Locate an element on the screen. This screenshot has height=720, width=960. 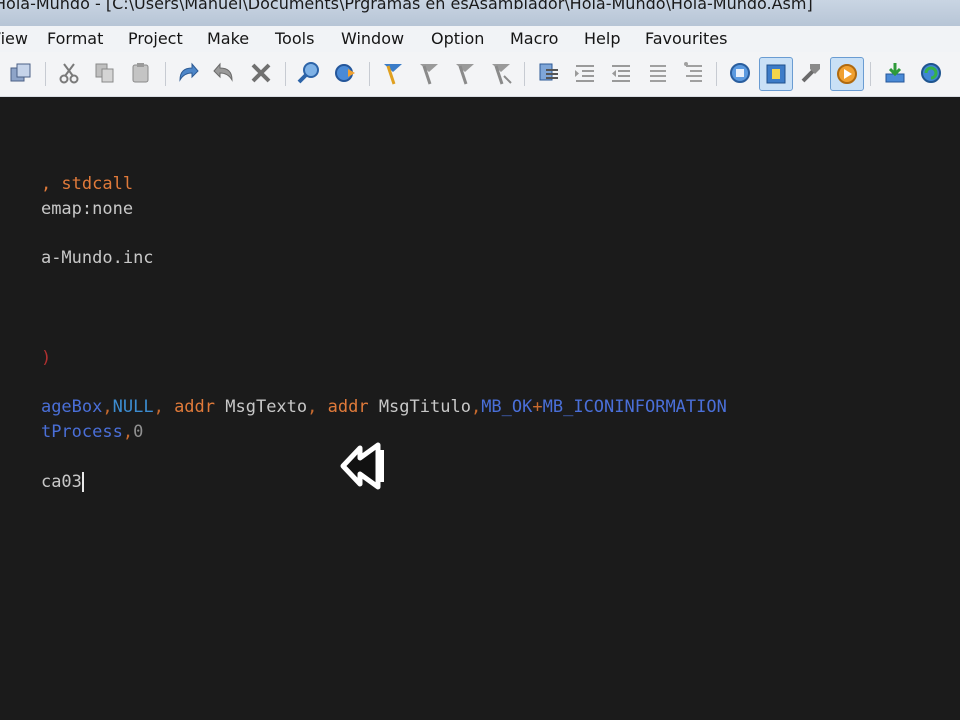
find-icon is located at coordinates (309, 73).